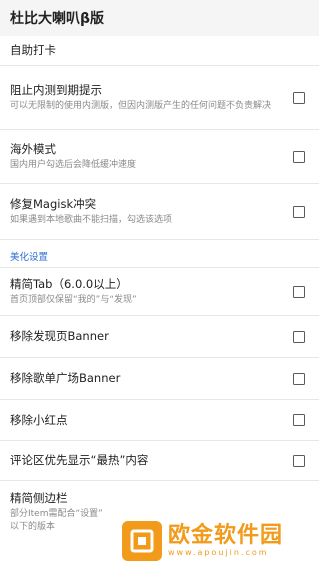 This screenshot has height=565, width=320. Describe the element at coordinates (65, 378) in the screenshot. I see `setting-title: 移除歌单广场Banner` at that location.